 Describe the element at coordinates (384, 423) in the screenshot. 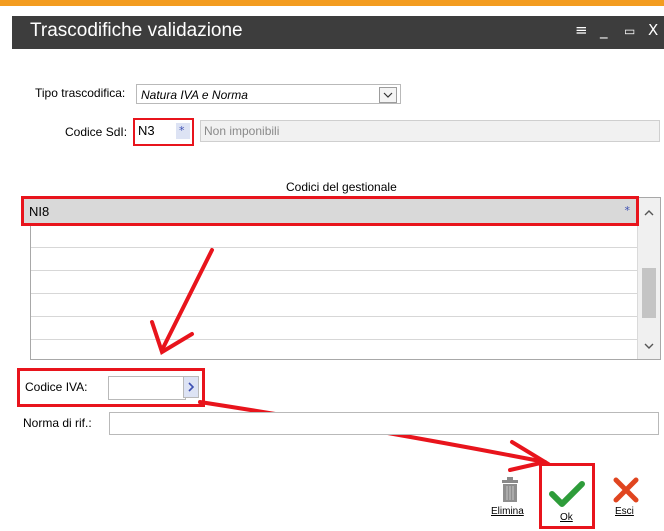

I see `norma-input` at that location.